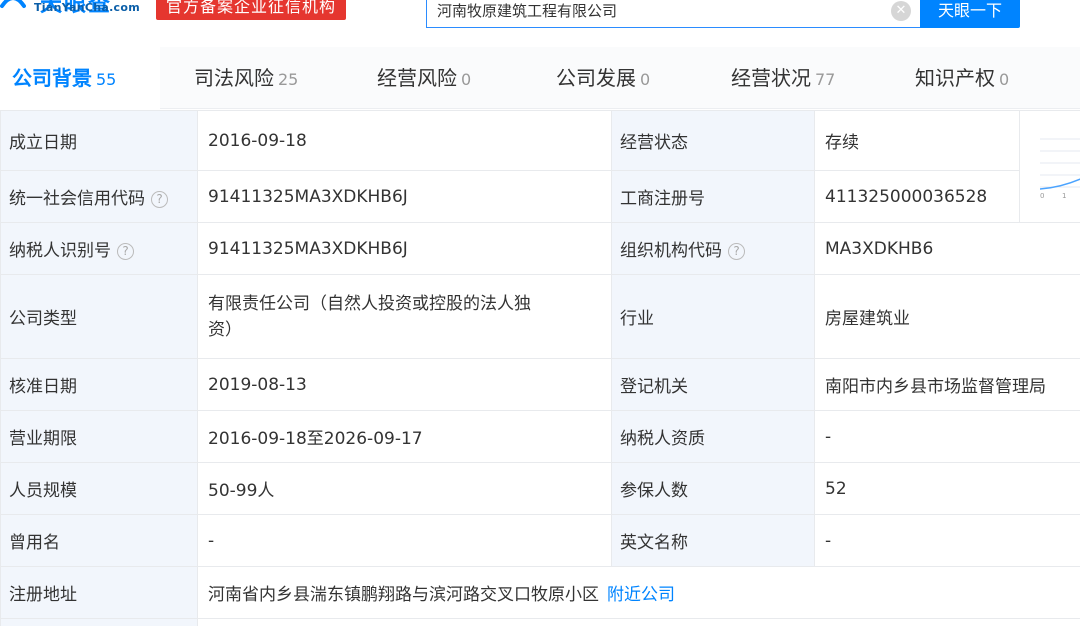 This screenshot has height=626, width=1080. What do you see at coordinates (596, 78) in the screenshot?
I see `tab-label: 公司发展` at bounding box center [596, 78].